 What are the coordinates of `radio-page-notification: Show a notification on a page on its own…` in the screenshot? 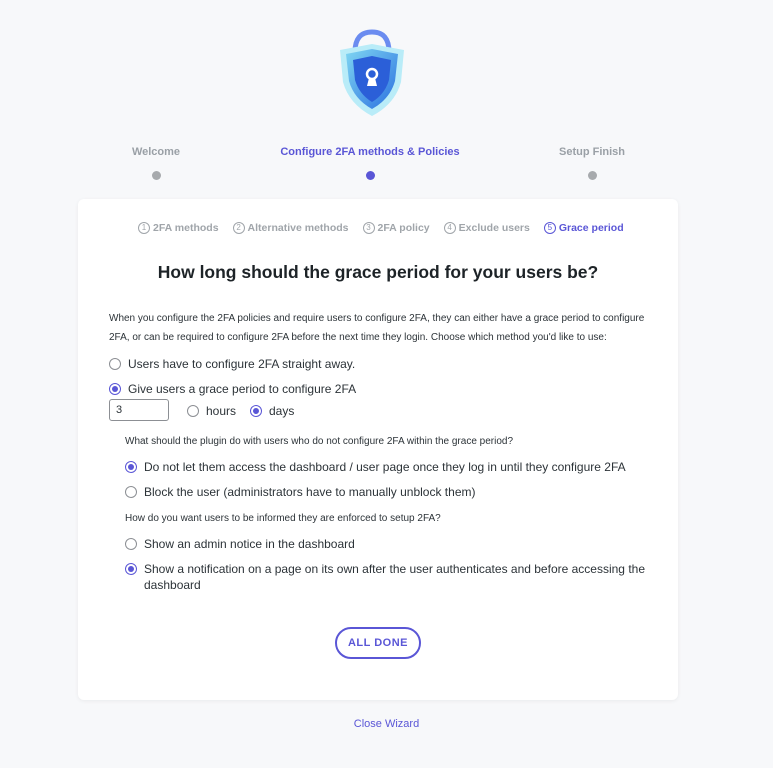 It's located at (385, 577).